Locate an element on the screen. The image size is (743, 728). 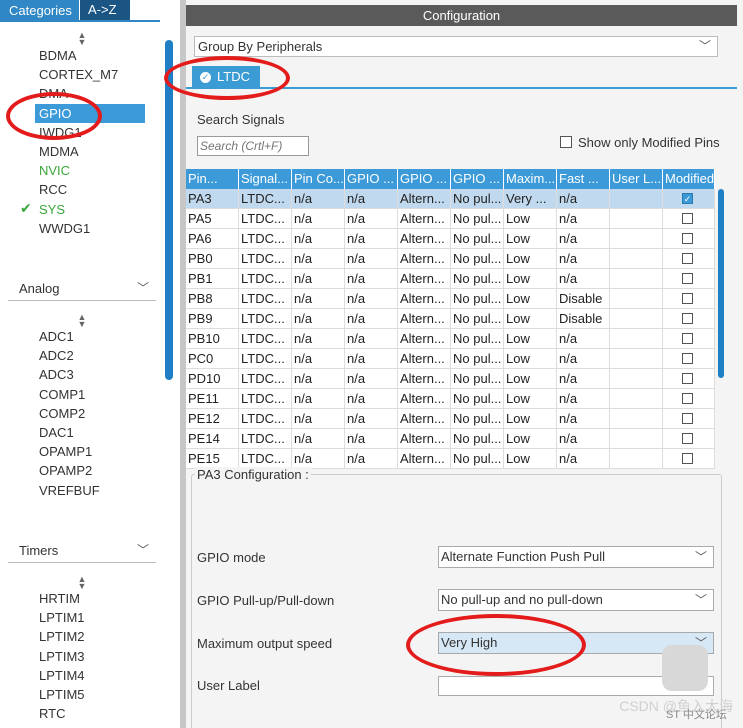
list-item-lptim1: LPTIM1 is located at coordinates (62, 617).